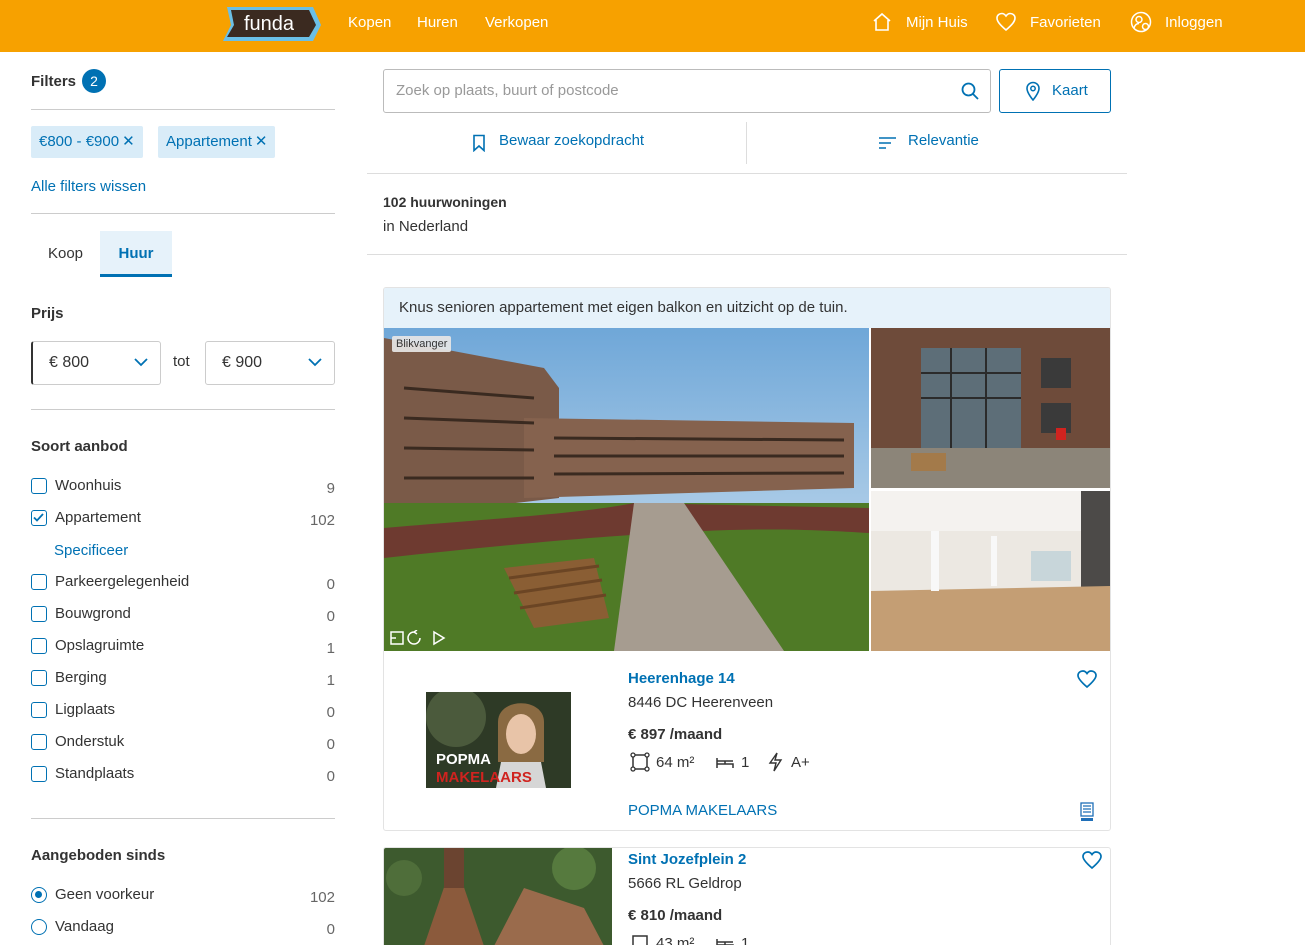 Image resolution: width=1305 pixels, height=945 pixels. What do you see at coordinates (183, 679) in the screenshot?
I see `checkbox-berging: Berging 1` at bounding box center [183, 679].